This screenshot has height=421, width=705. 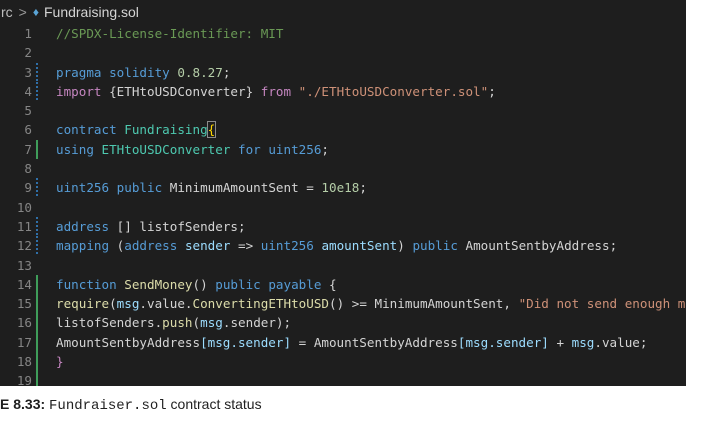 I want to click on line-number: 3, so click(x=28, y=72).